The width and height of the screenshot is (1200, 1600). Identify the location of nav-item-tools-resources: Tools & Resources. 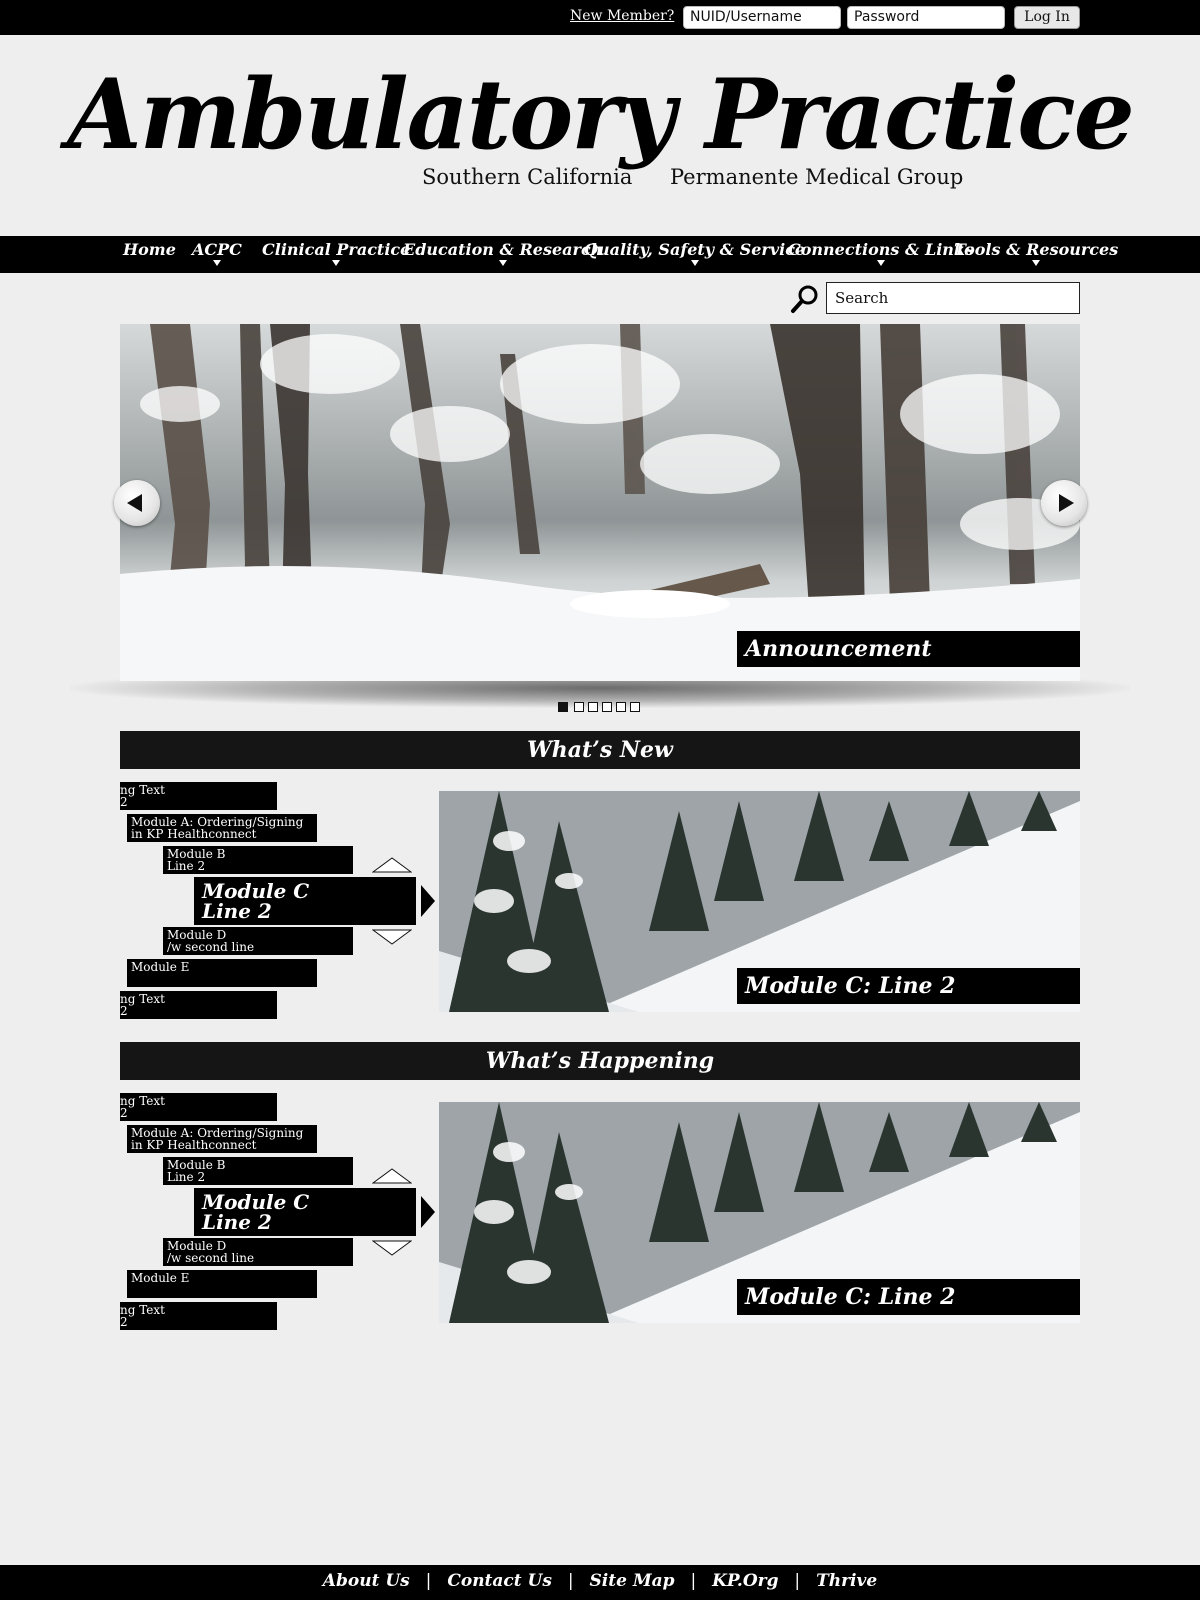
(1036, 253).